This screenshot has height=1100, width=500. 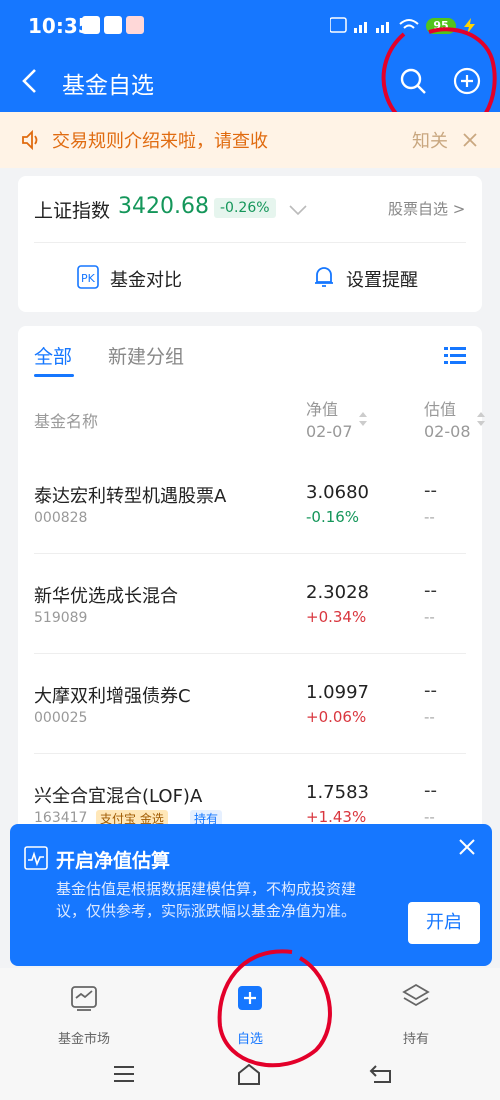 I want to click on fund-row: 泰达宏利转型机遇股票A 000828 3.0680 -0.16% -- --, so click(x=250, y=504).